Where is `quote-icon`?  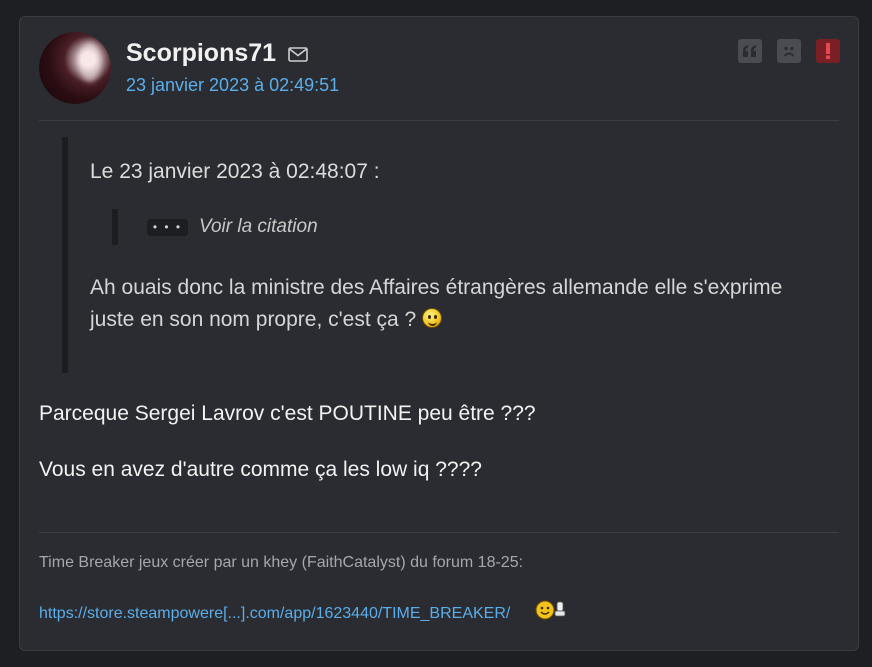
quote-icon is located at coordinates (750, 51).